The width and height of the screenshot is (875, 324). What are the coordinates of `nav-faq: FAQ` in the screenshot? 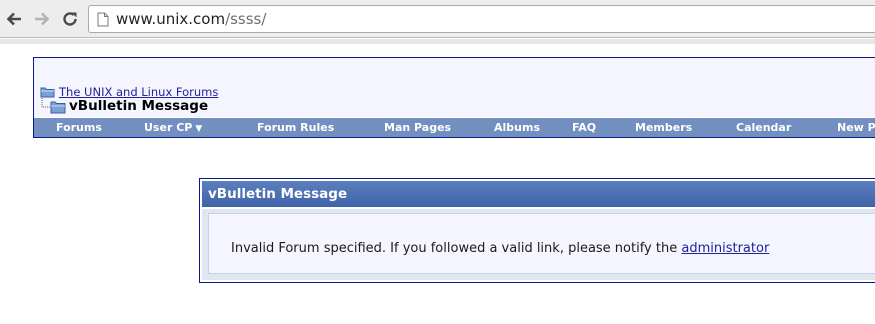 It's located at (584, 127).